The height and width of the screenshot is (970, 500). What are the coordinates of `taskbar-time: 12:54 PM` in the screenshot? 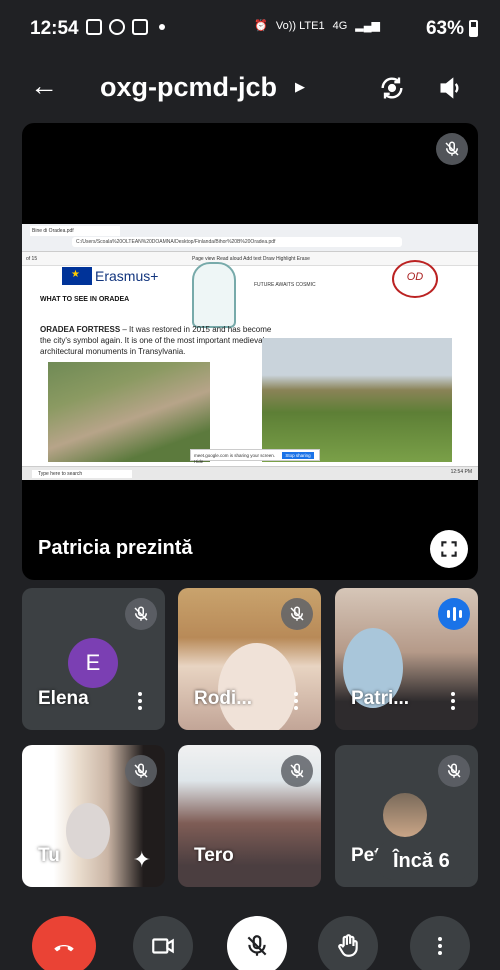 It's located at (461, 472).